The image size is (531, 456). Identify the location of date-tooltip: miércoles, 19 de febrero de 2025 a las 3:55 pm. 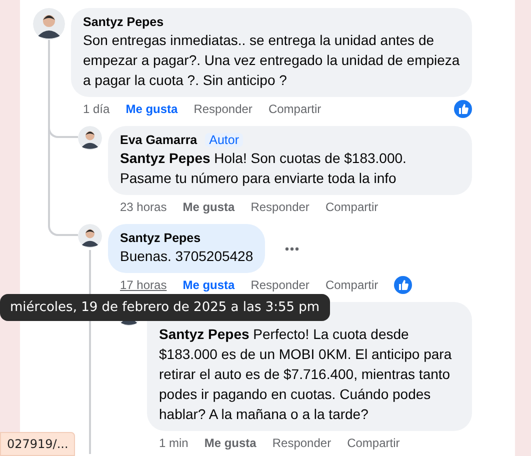
(165, 307).